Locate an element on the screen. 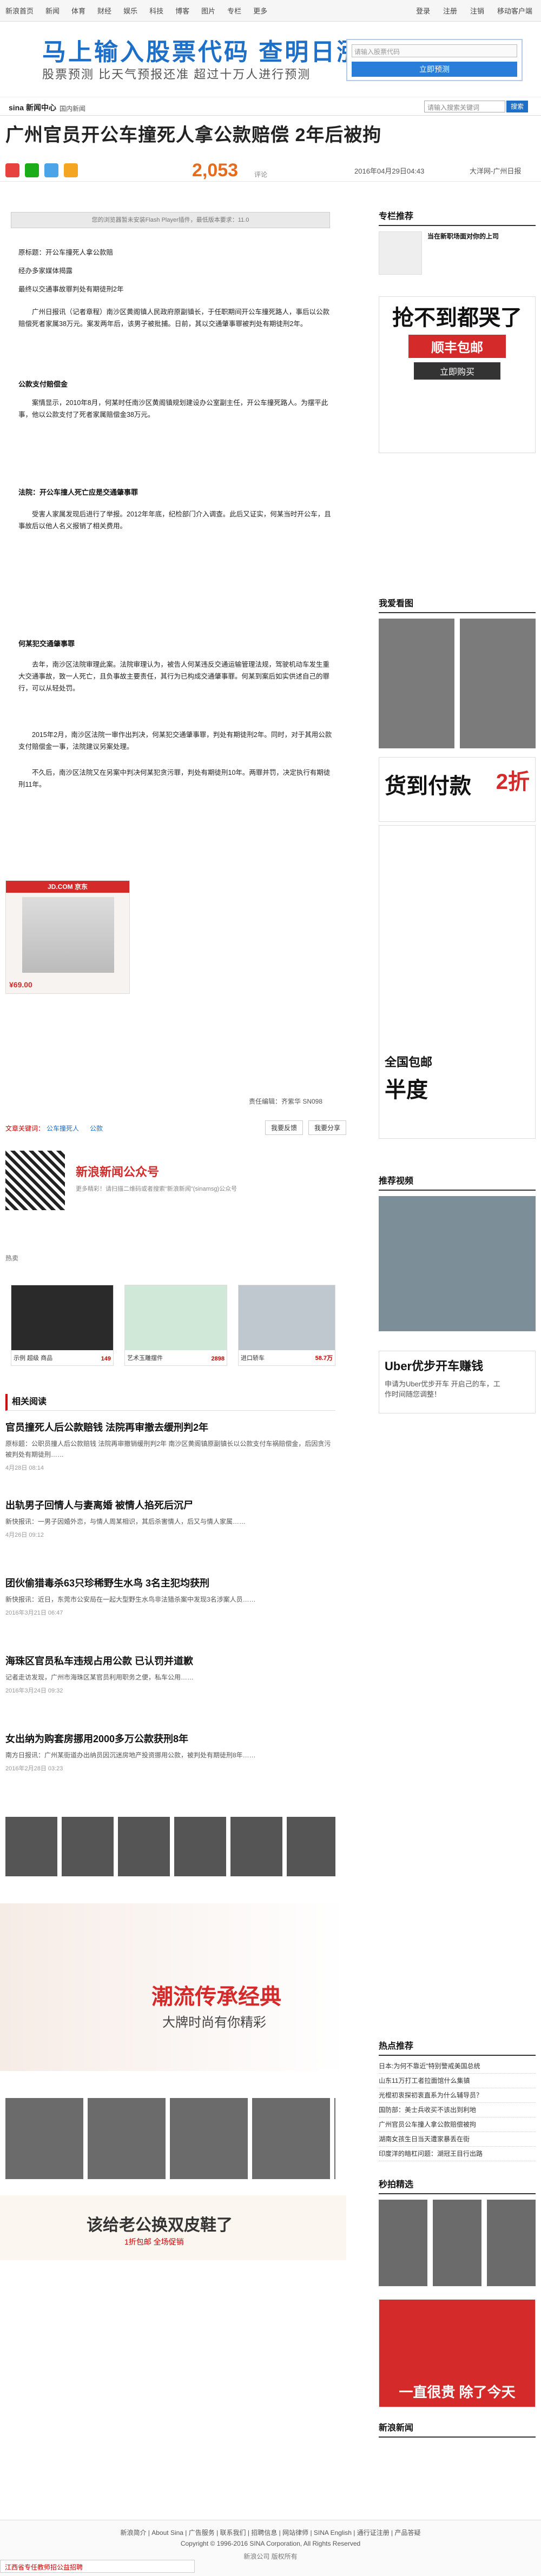 Image resolution: width=541 pixels, height=2576 pixels. column-thumb is located at coordinates (400, 253).